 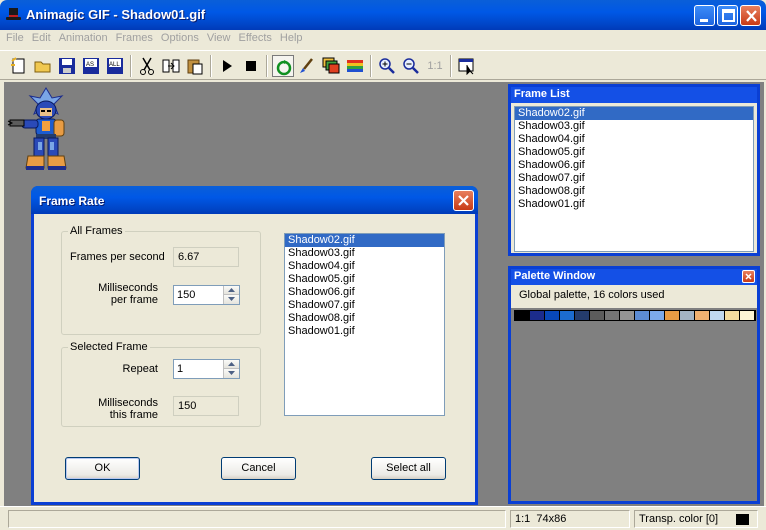 I want to click on cancel-button: Cancel, so click(x=258, y=468).